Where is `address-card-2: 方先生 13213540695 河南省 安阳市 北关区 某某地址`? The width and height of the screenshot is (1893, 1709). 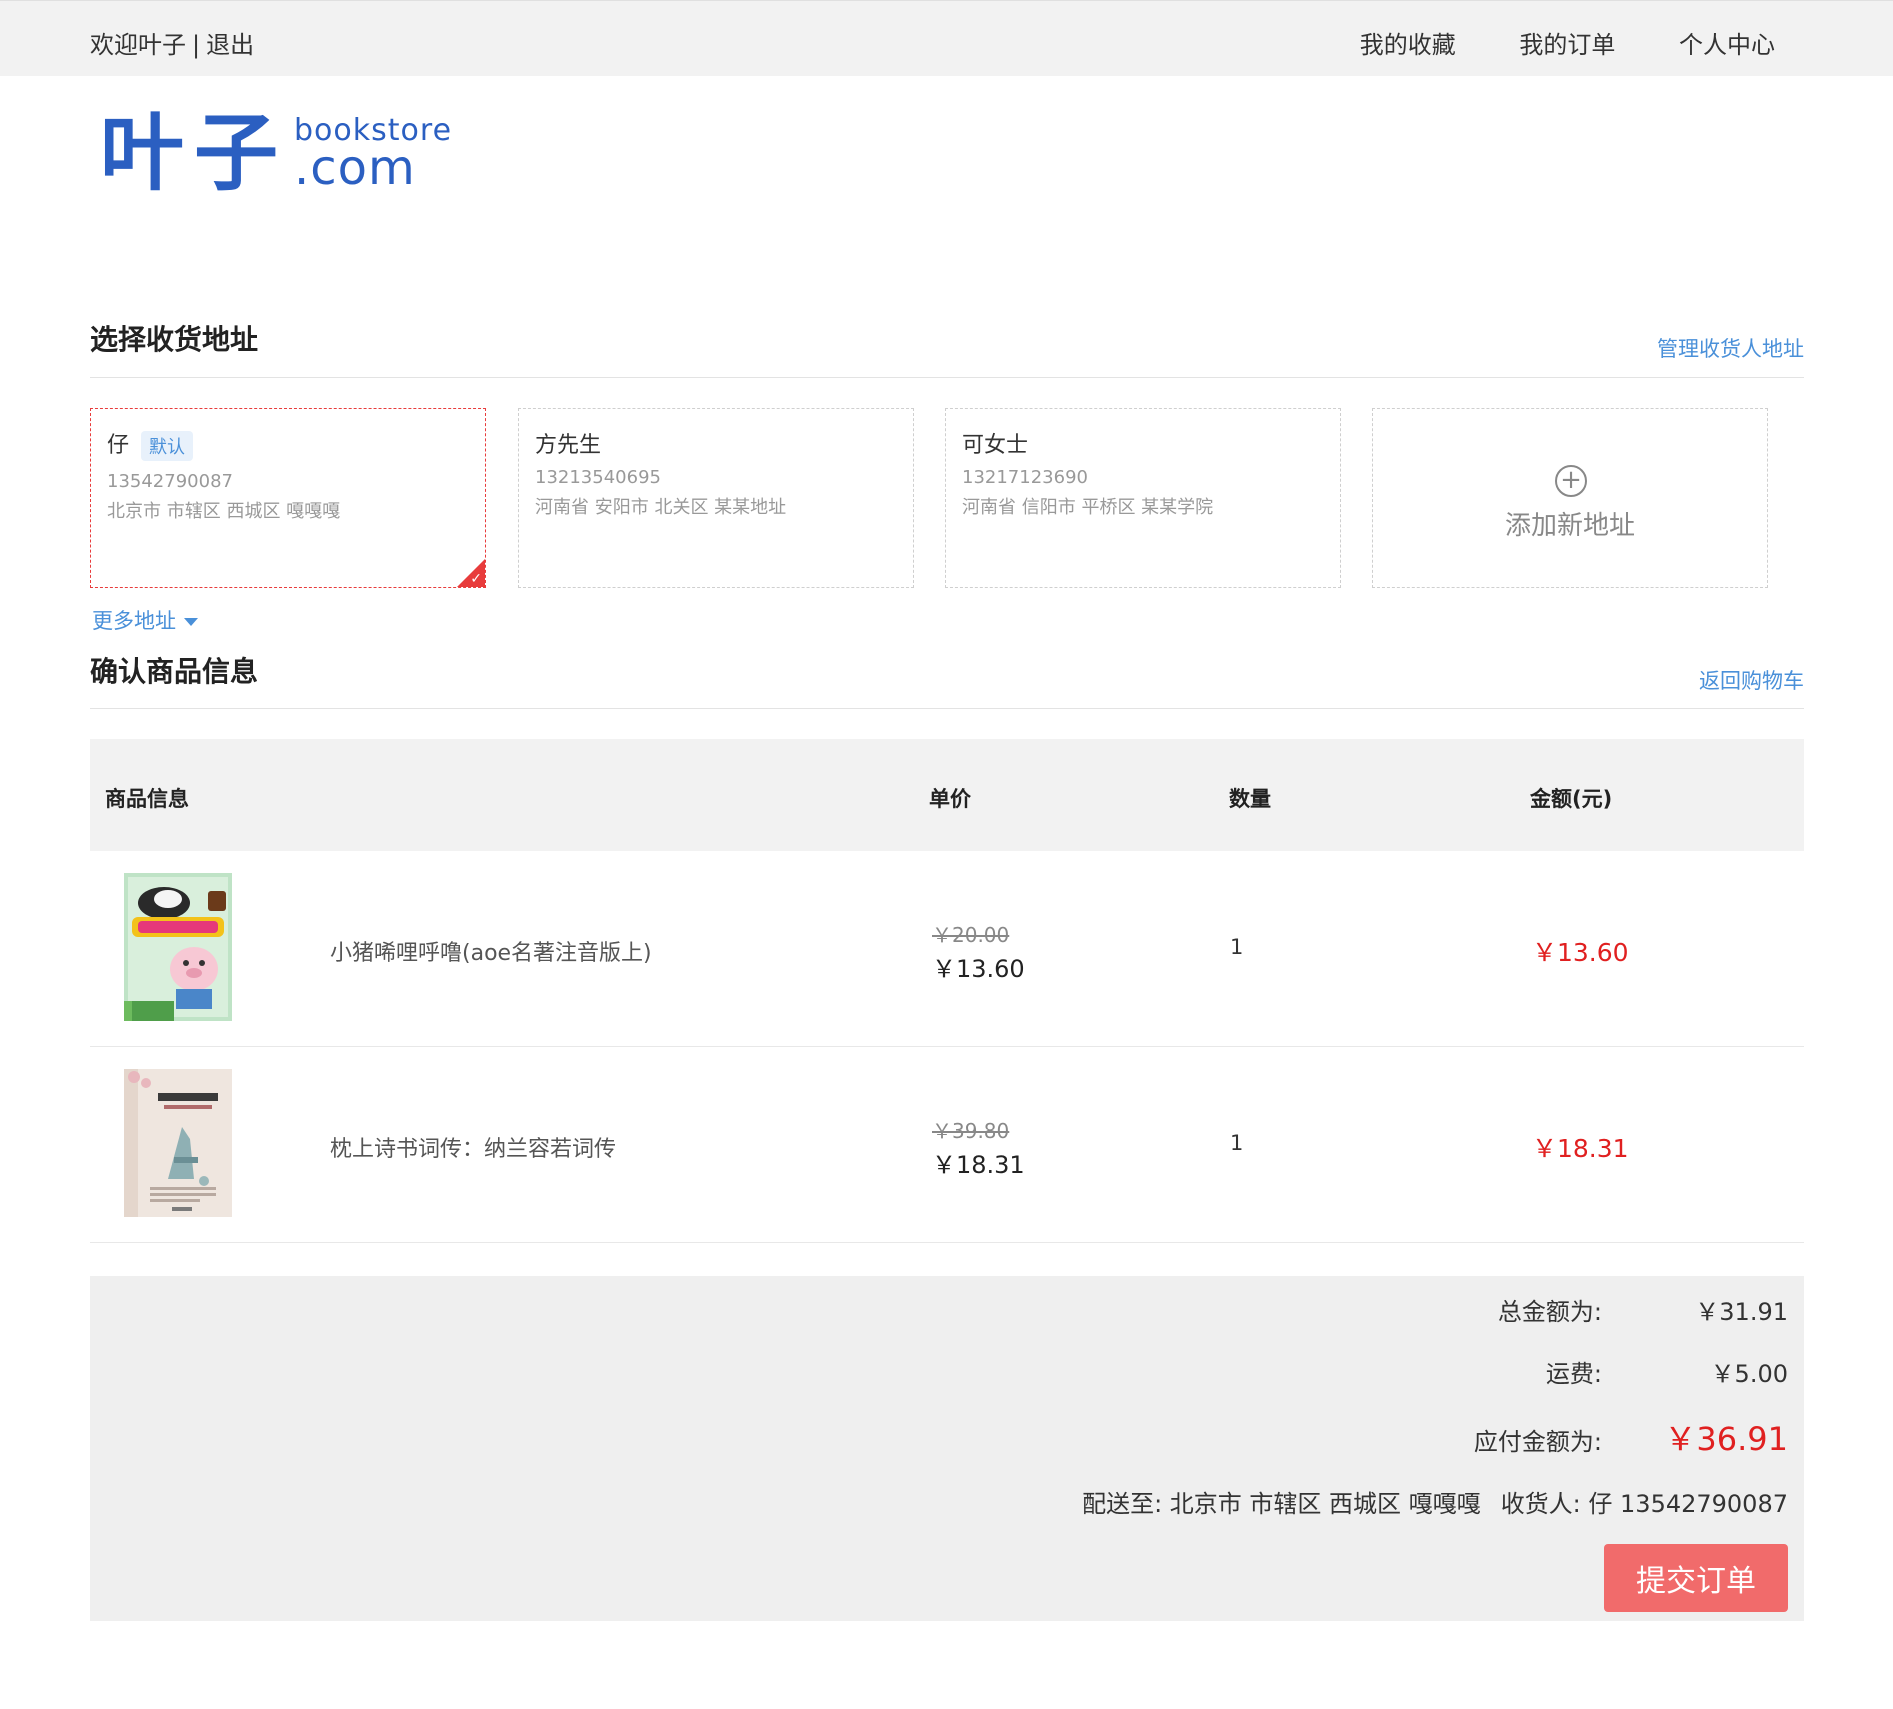 address-card-2: 方先生 13213540695 河南省 安阳市 北关区 某某地址 is located at coordinates (716, 498).